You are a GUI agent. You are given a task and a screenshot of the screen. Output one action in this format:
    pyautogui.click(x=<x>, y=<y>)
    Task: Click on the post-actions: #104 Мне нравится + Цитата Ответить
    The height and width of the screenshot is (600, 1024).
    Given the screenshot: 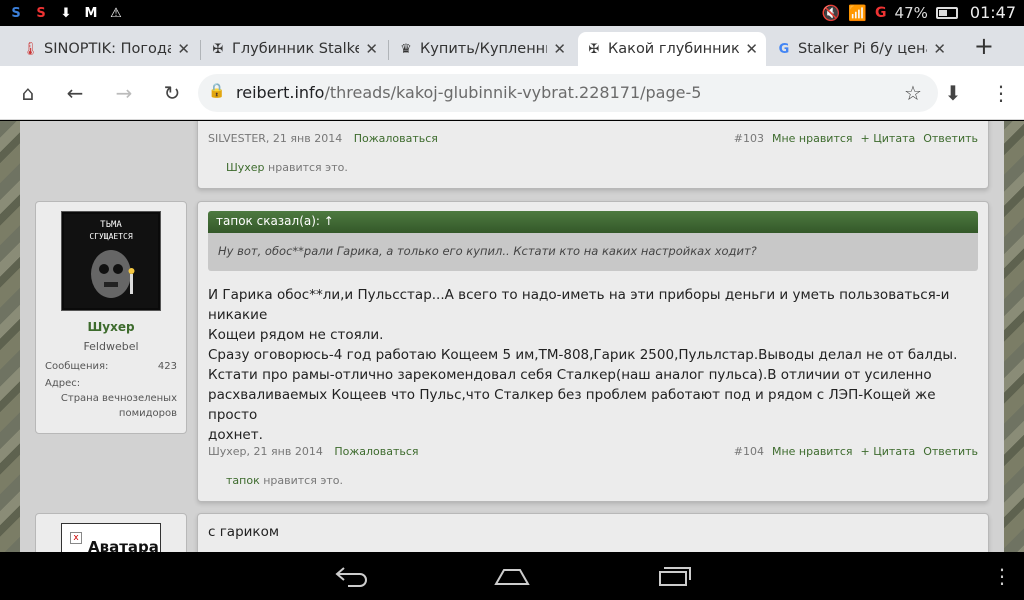 What is the action you would take?
    pyautogui.click(x=852, y=451)
    